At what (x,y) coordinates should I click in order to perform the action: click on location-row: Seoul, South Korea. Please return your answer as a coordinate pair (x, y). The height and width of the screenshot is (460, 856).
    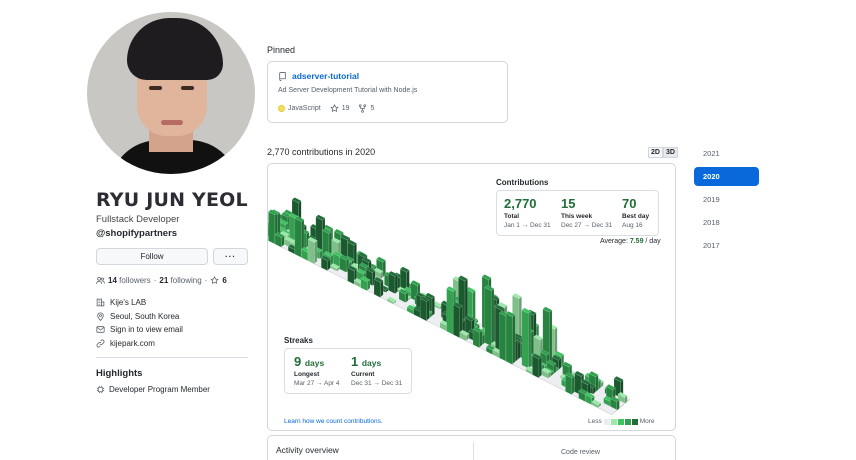
    Looking at the image, I should click on (139, 317).